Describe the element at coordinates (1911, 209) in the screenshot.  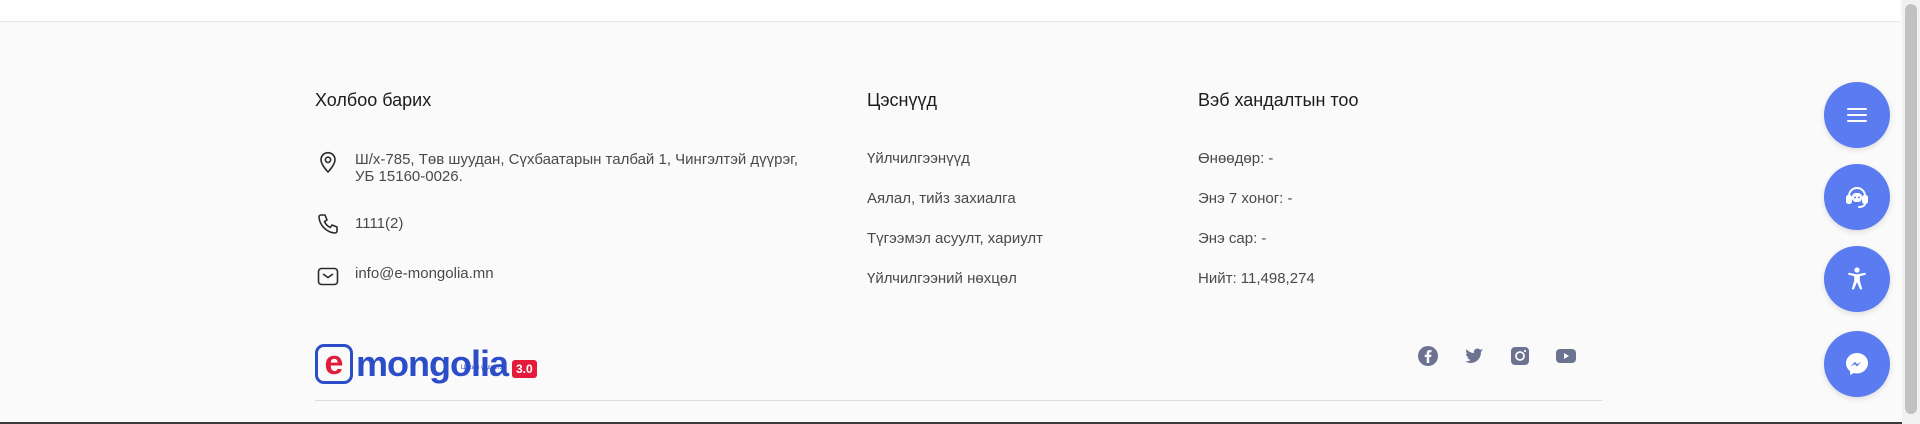
I see `scrollbar-thumb` at that location.